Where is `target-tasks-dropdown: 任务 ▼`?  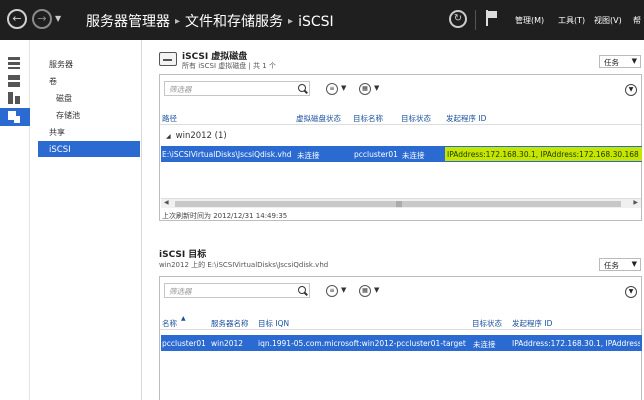 target-tasks-dropdown: 任务 ▼ is located at coordinates (620, 264).